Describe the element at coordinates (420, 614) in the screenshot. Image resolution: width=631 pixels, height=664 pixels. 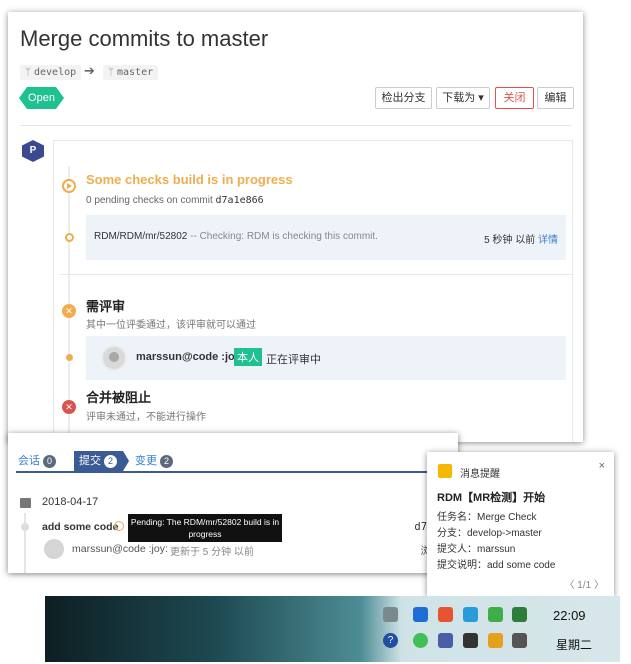
I see `shield-icon` at that location.